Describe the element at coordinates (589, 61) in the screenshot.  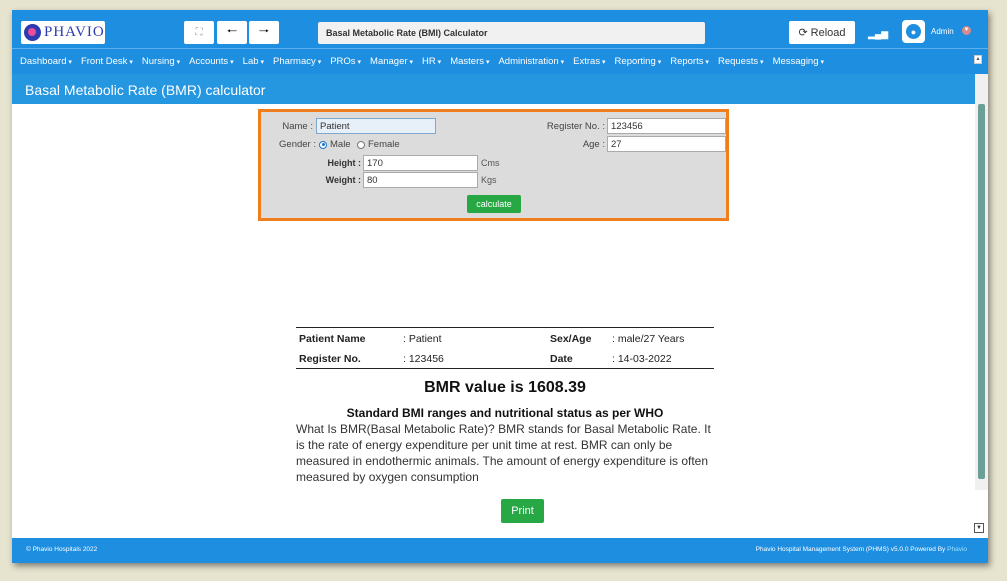
I see `menu-item-extras: Extras` at that location.